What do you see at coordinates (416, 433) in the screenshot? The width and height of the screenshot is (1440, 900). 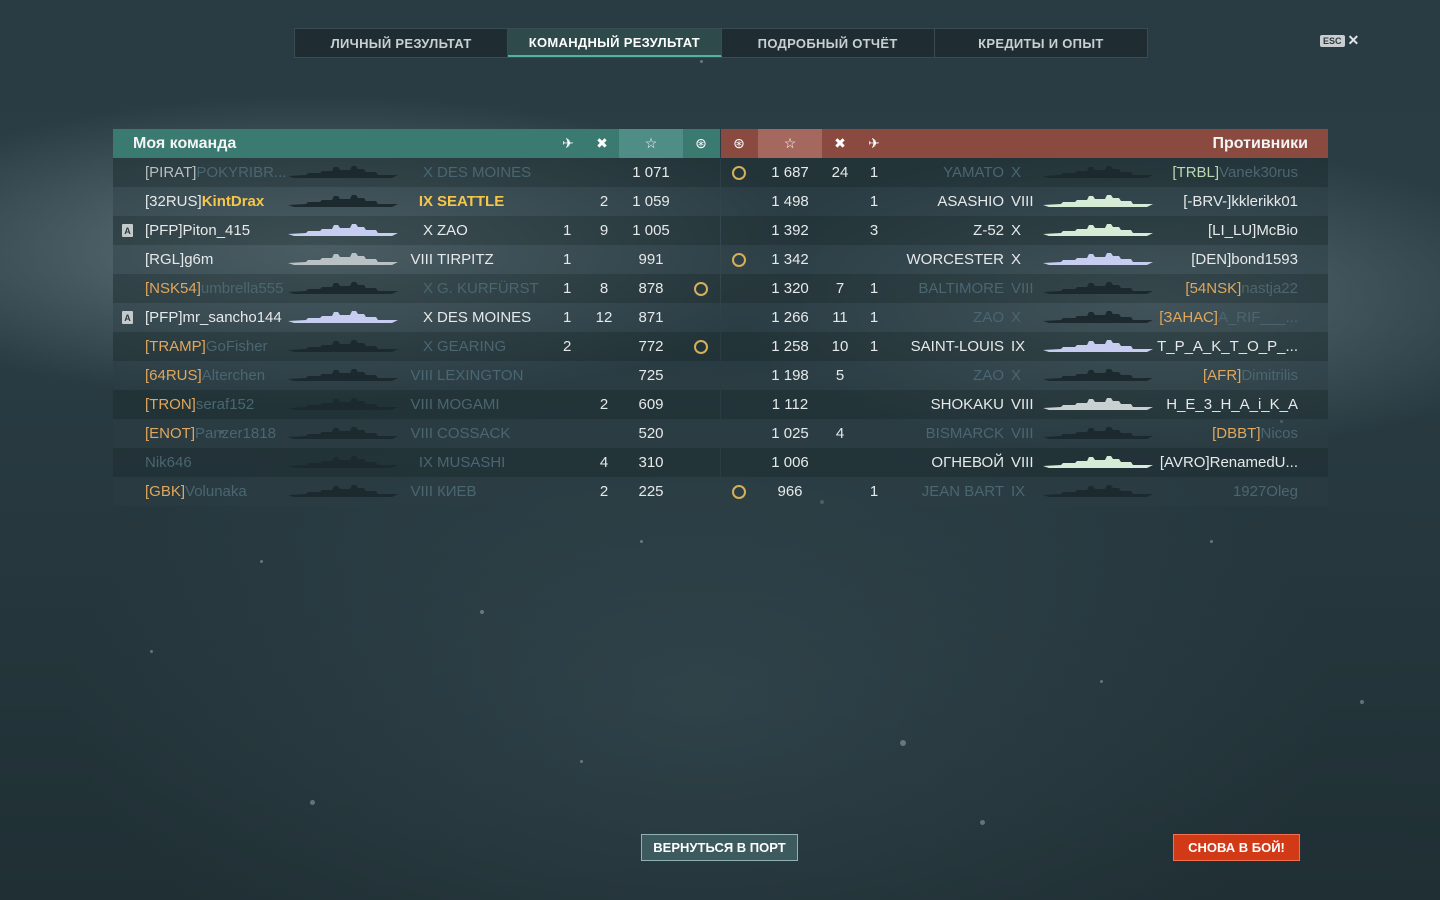 I see `player-row: [ENOT]Panzer1818 VIII COSSACK 520` at bounding box center [416, 433].